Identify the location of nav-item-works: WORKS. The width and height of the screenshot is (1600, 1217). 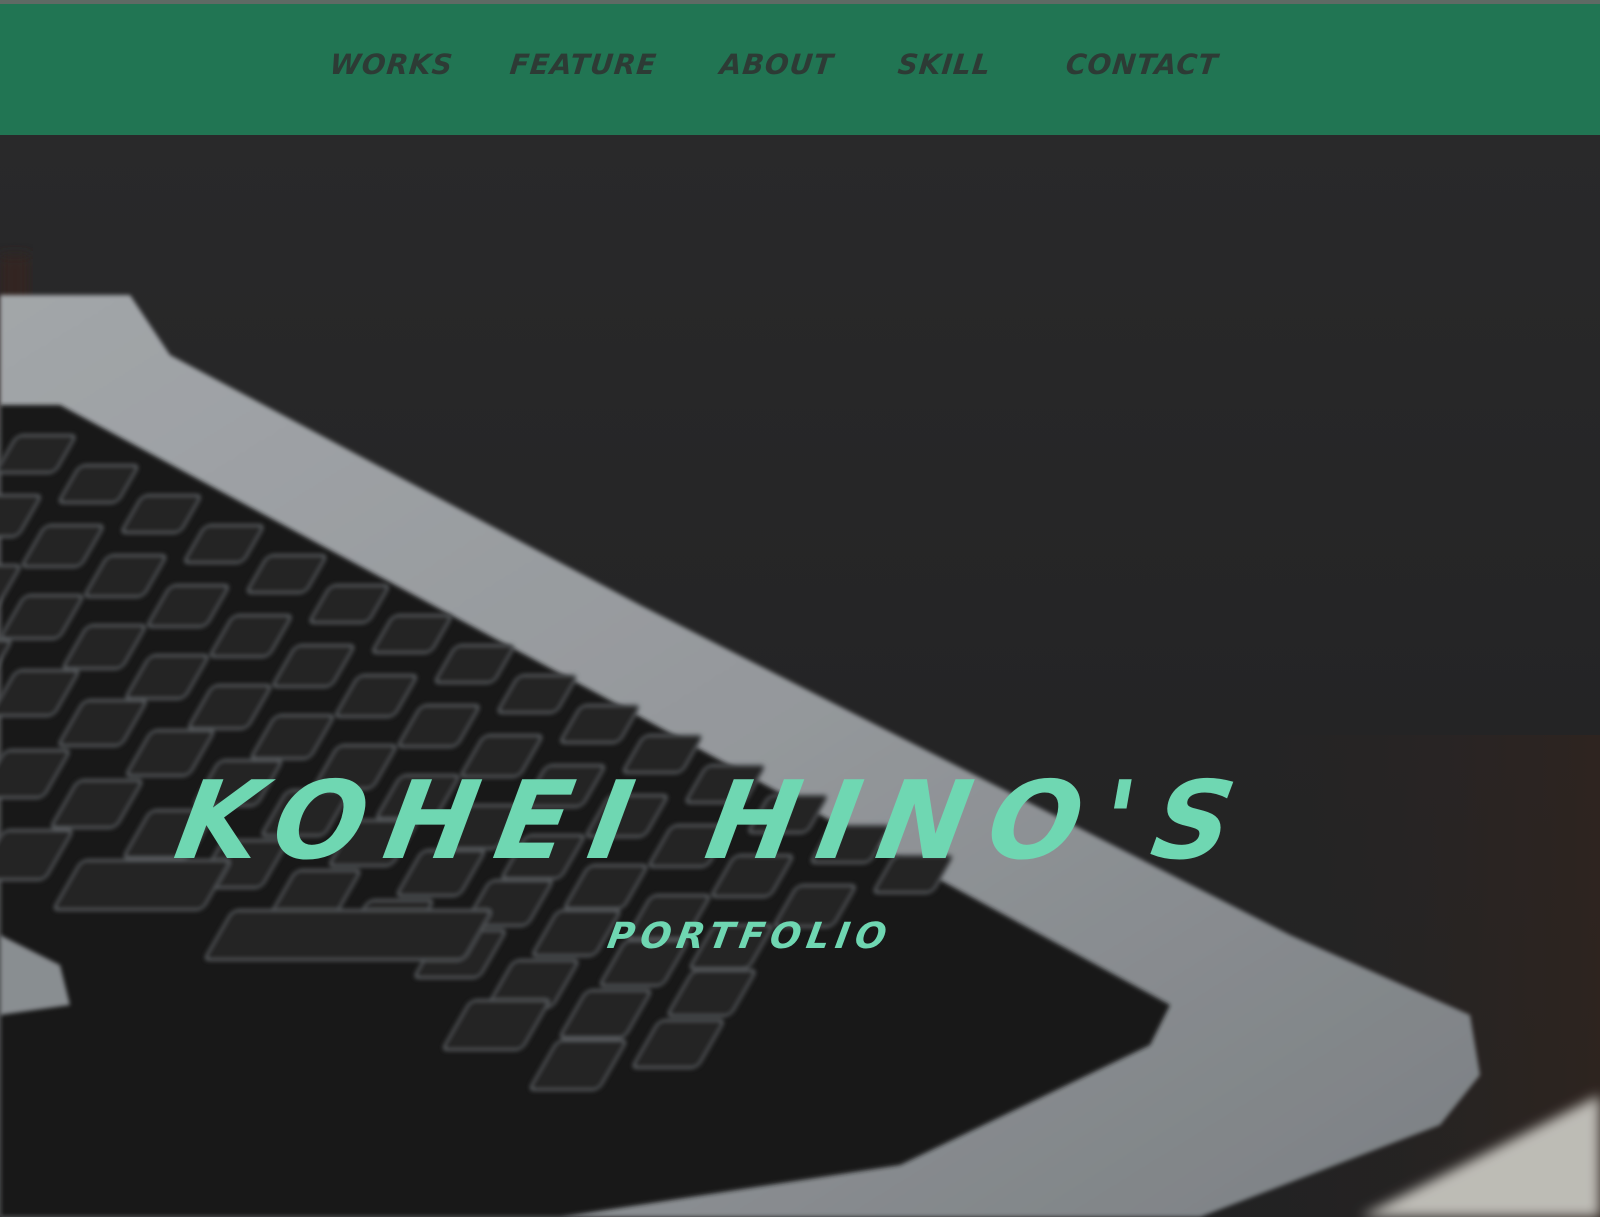
(391, 64).